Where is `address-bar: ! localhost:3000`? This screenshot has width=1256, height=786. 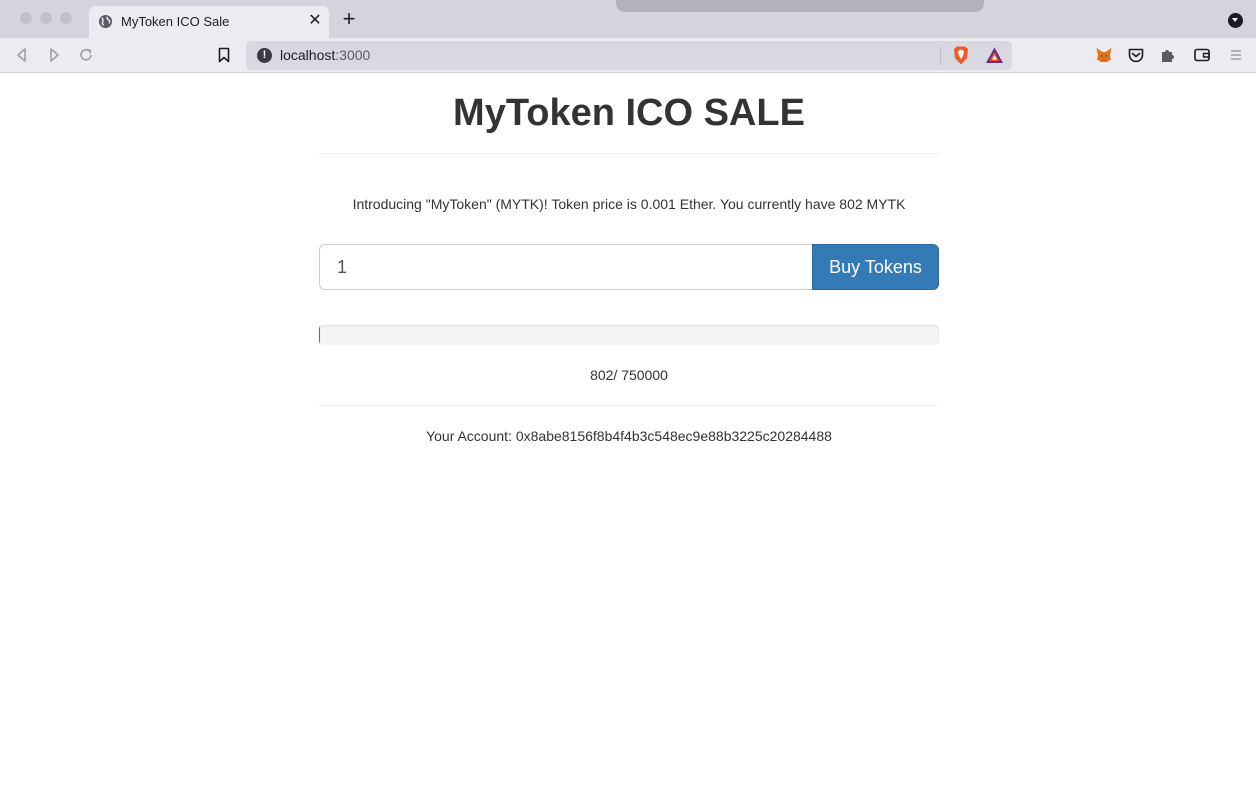 address-bar: ! localhost:3000 is located at coordinates (629, 55).